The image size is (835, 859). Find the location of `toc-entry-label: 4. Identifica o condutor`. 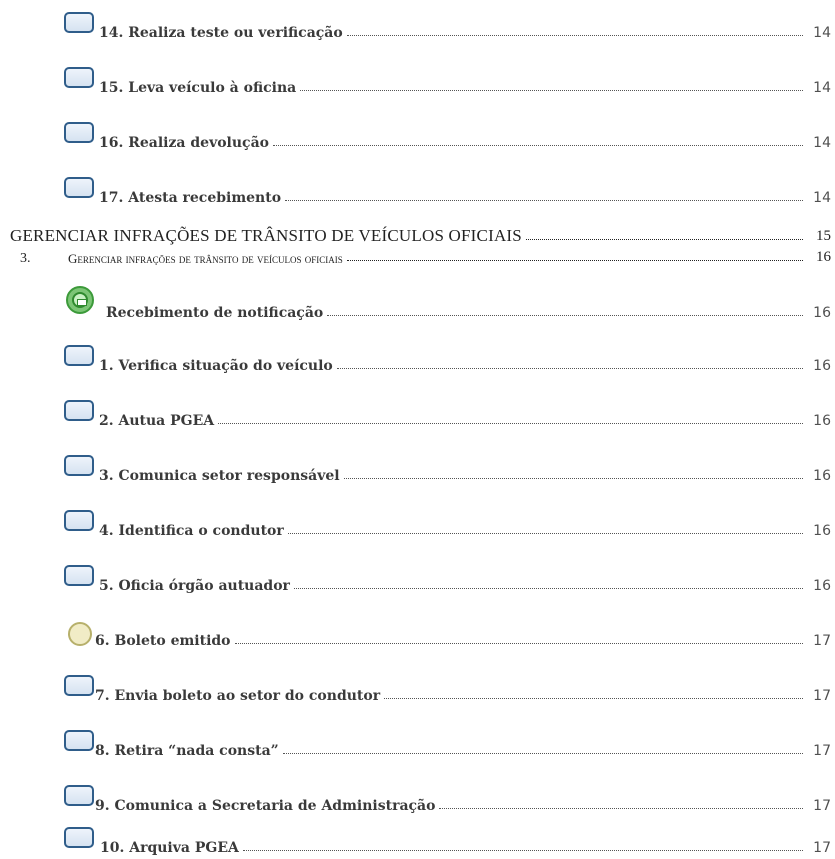

toc-entry-label: 4. Identifica o condutor is located at coordinates (191, 531).